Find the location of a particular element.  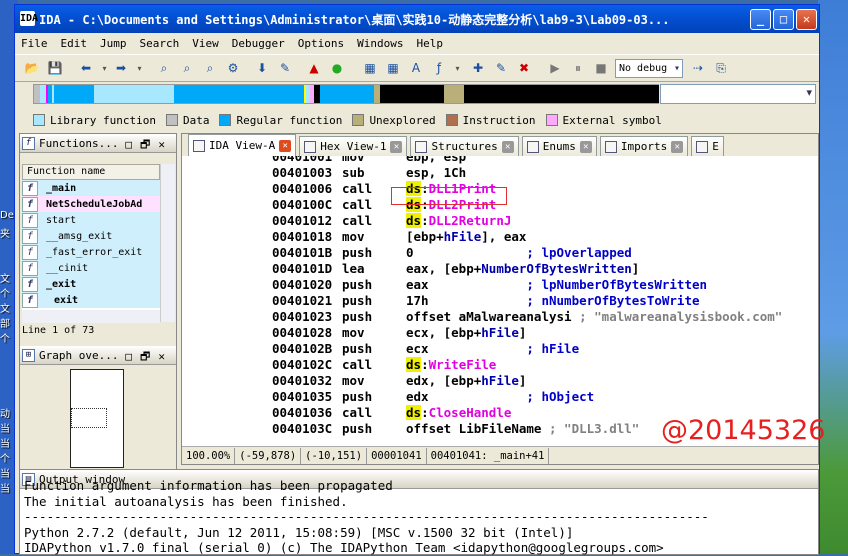

menu-view: View is located at coordinates (205, 43).